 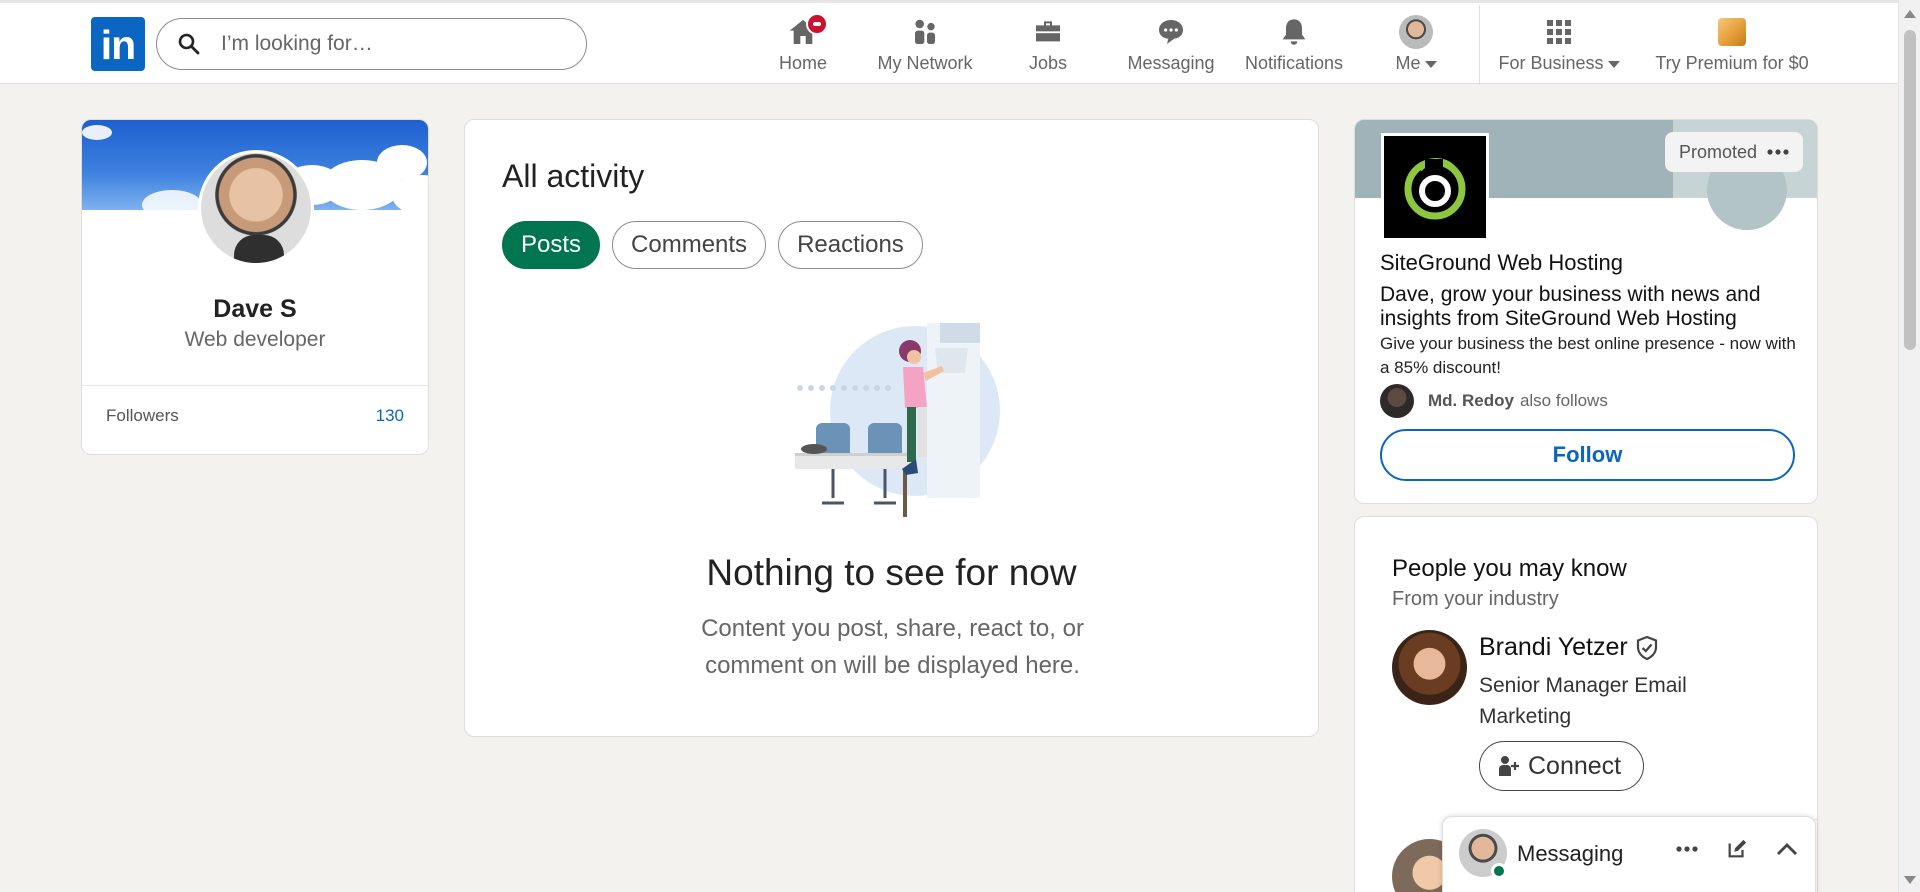 I want to click on briefcase-icon, so click(x=1048, y=31).